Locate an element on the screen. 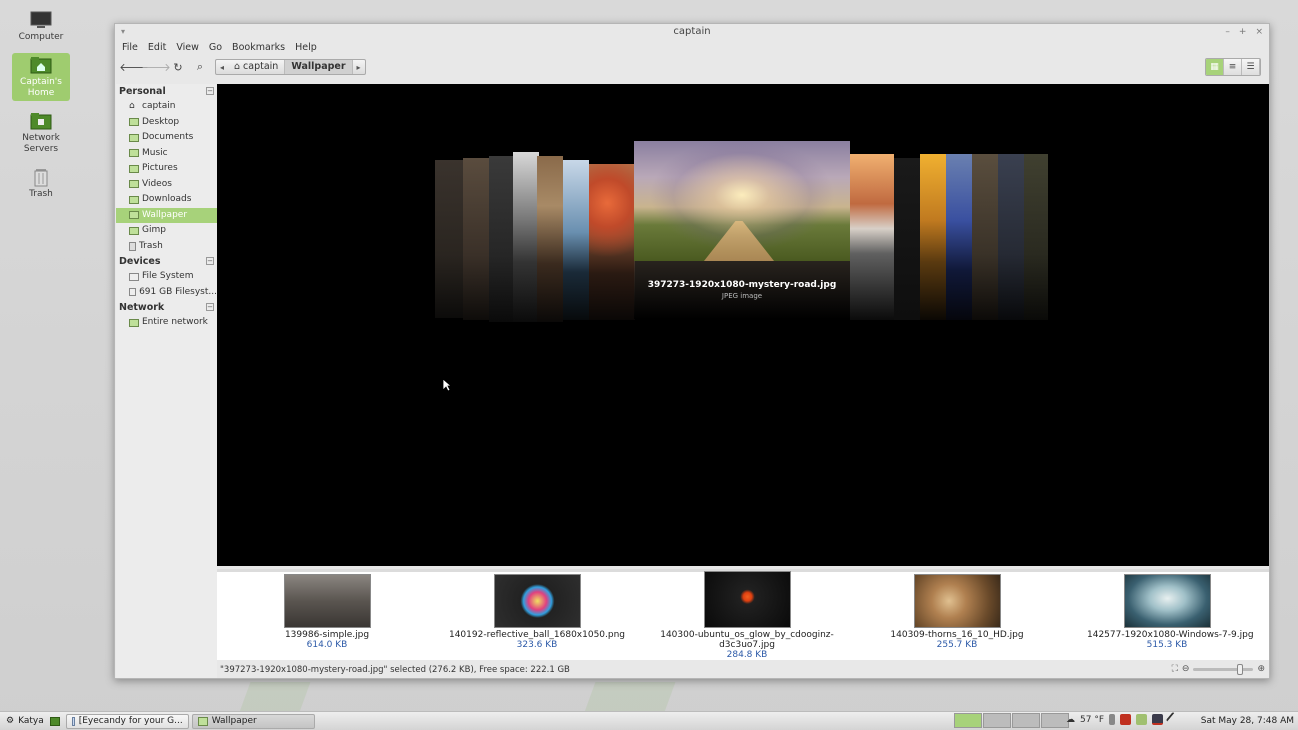 The height and width of the screenshot is (730, 1298). search-button: ⌕ is located at coordinates (200, 67).